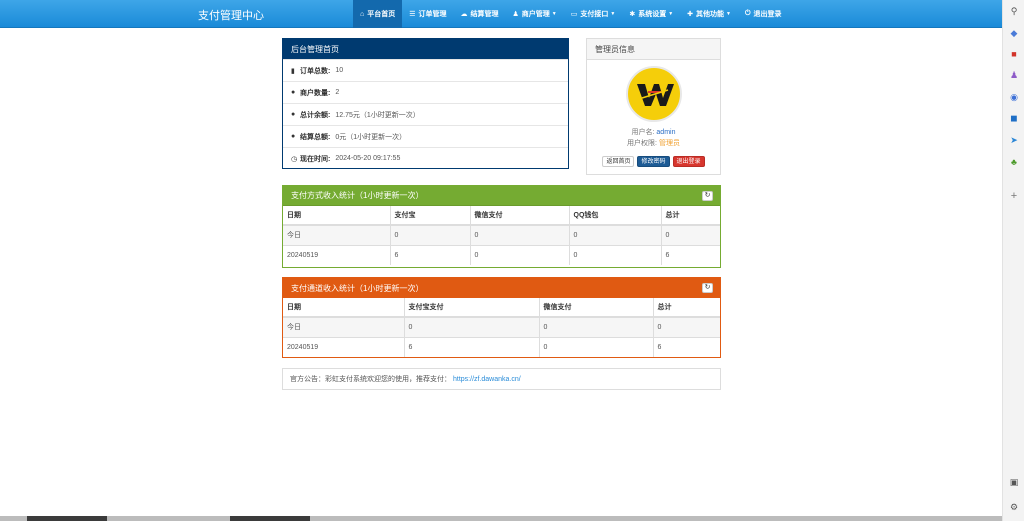 This screenshot has height=521, width=1024. I want to click on nav-other: ✚ 其他功能 ▼, so click(709, 14).